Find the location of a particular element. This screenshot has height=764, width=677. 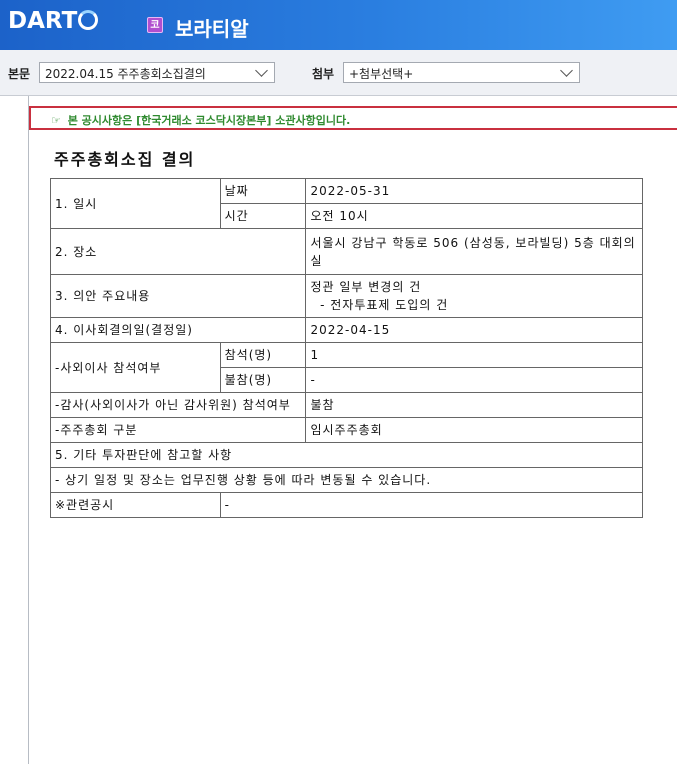

agenda-value: 정관 일부 변경의 건 - 전자투표제 도입의 건 is located at coordinates (474, 296).